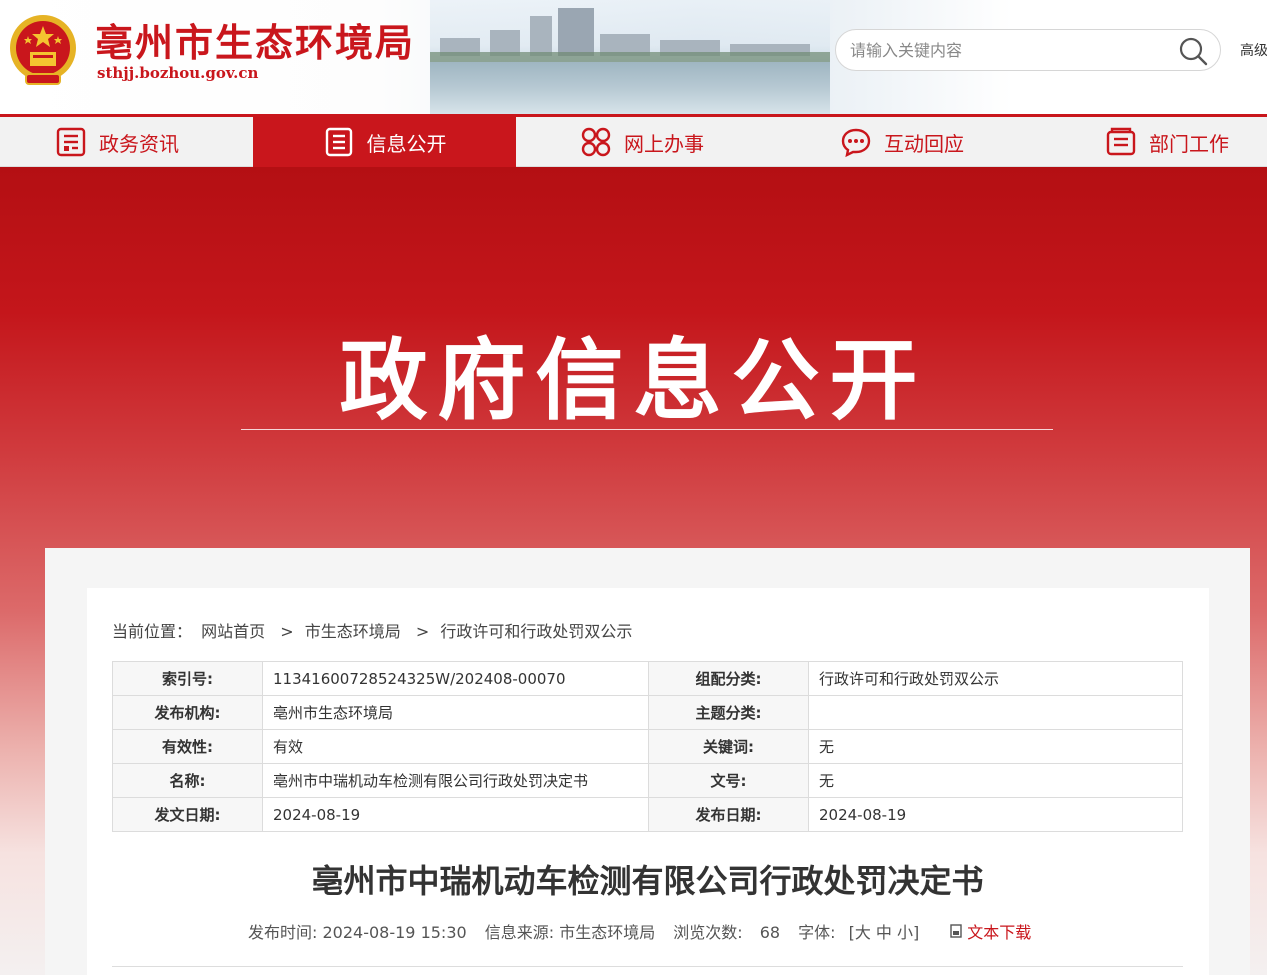 The image size is (1267, 975). I want to click on meta-key: 发布日期:, so click(728, 814).